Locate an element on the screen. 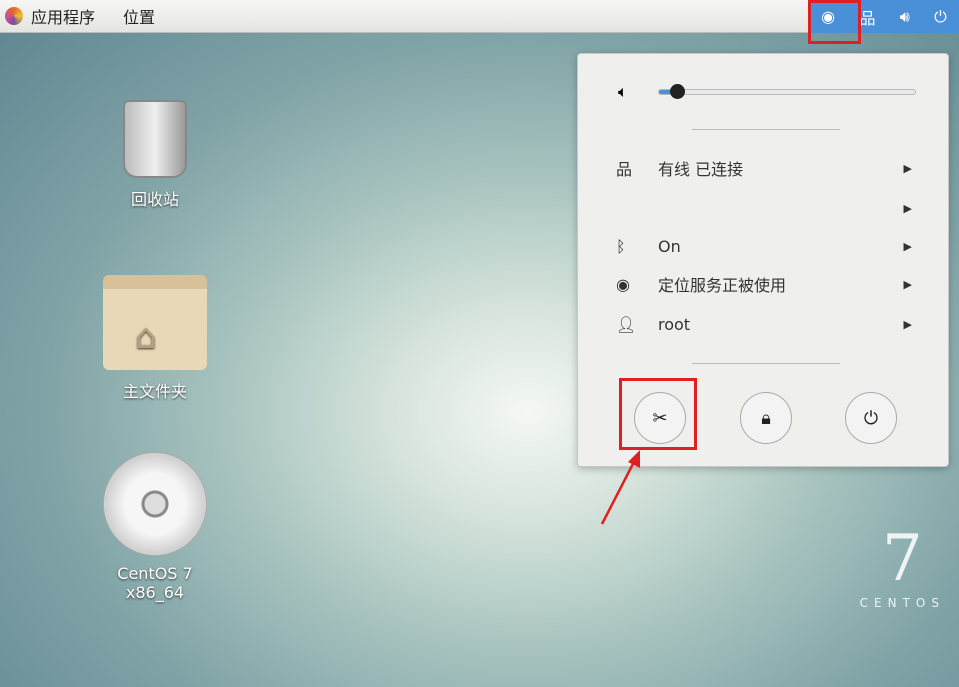 This screenshot has height=687, width=959. places-menu: 位置 is located at coordinates (139, 16).